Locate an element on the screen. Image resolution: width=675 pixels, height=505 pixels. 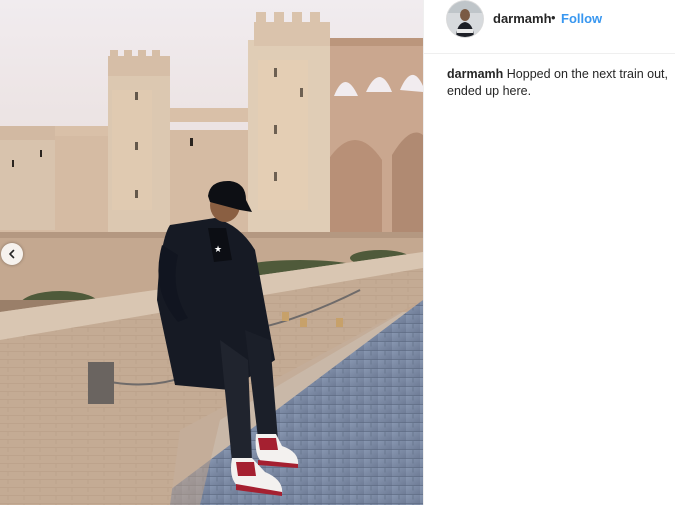
caption-username: darmamh is located at coordinates (475, 74).